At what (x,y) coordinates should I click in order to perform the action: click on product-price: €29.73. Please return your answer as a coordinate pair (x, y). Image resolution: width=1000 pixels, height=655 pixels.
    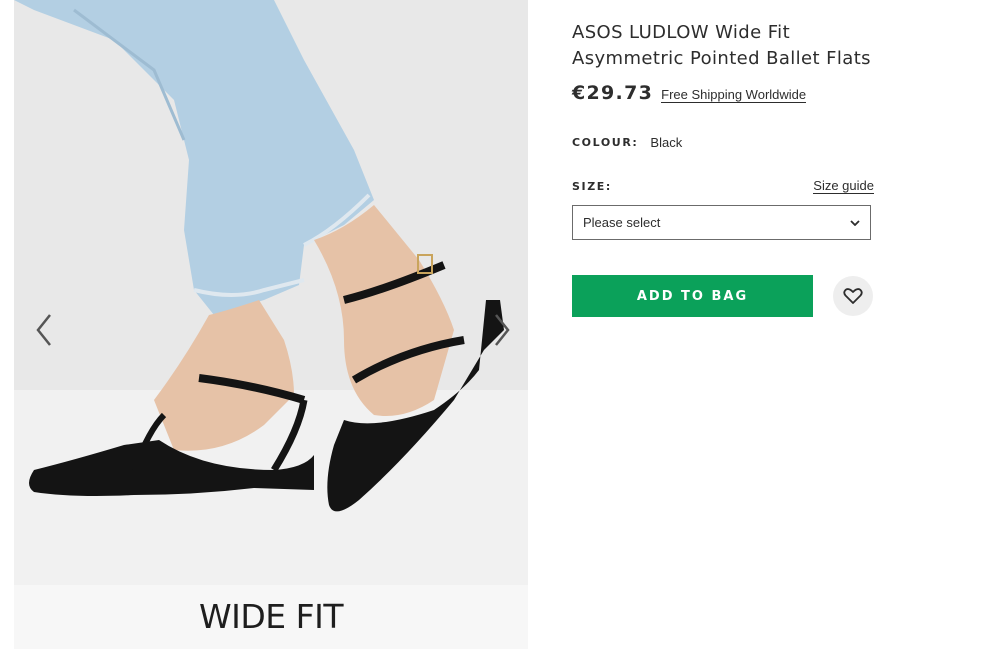
    Looking at the image, I should click on (613, 93).